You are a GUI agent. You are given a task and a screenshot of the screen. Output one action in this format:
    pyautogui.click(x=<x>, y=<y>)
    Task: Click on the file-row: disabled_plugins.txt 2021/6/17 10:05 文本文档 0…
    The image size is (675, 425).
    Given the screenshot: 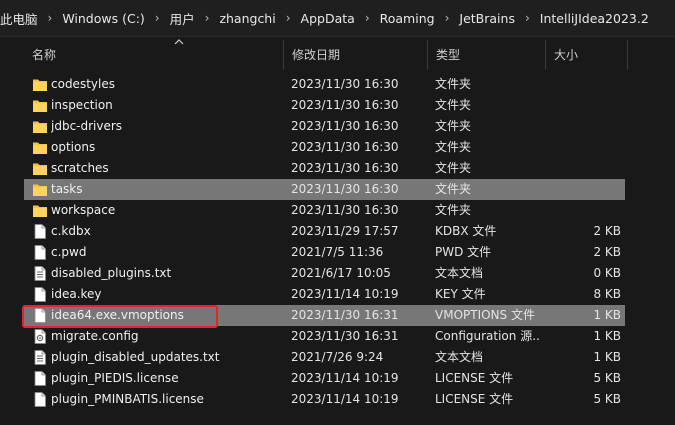 What is the action you would take?
    pyautogui.click(x=324, y=273)
    